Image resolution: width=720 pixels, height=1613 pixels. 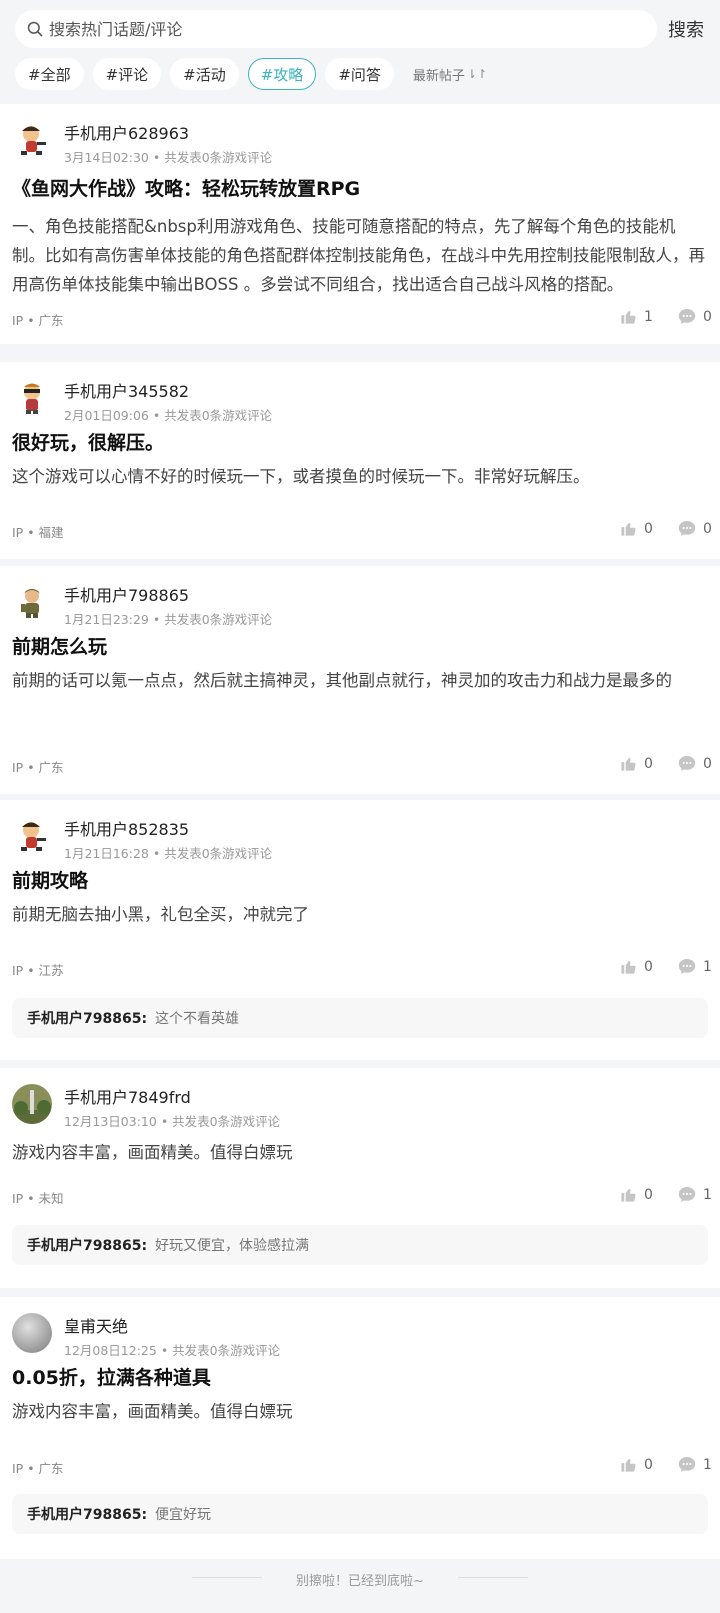 I want to click on post-title: 《鱼网大作战》攻略：轻松玩转放置RPG, so click(x=186, y=187).